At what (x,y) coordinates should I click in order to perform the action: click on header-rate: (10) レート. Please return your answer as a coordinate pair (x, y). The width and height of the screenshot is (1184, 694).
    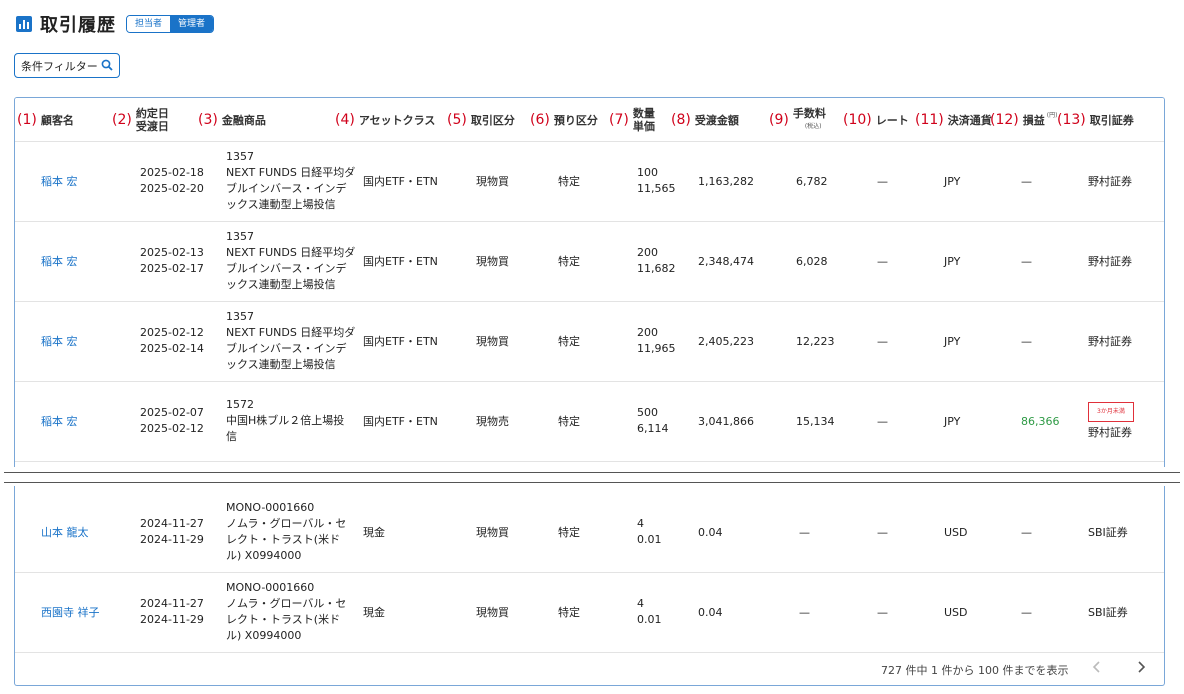
    Looking at the image, I should click on (876, 119).